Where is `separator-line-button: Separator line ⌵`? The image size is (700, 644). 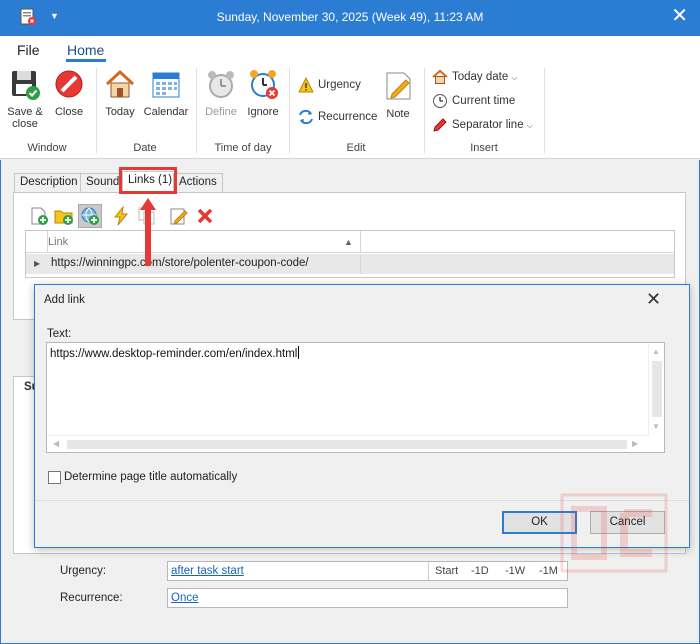 separator-line-button: Separator line ⌵ is located at coordinates (482, 125).